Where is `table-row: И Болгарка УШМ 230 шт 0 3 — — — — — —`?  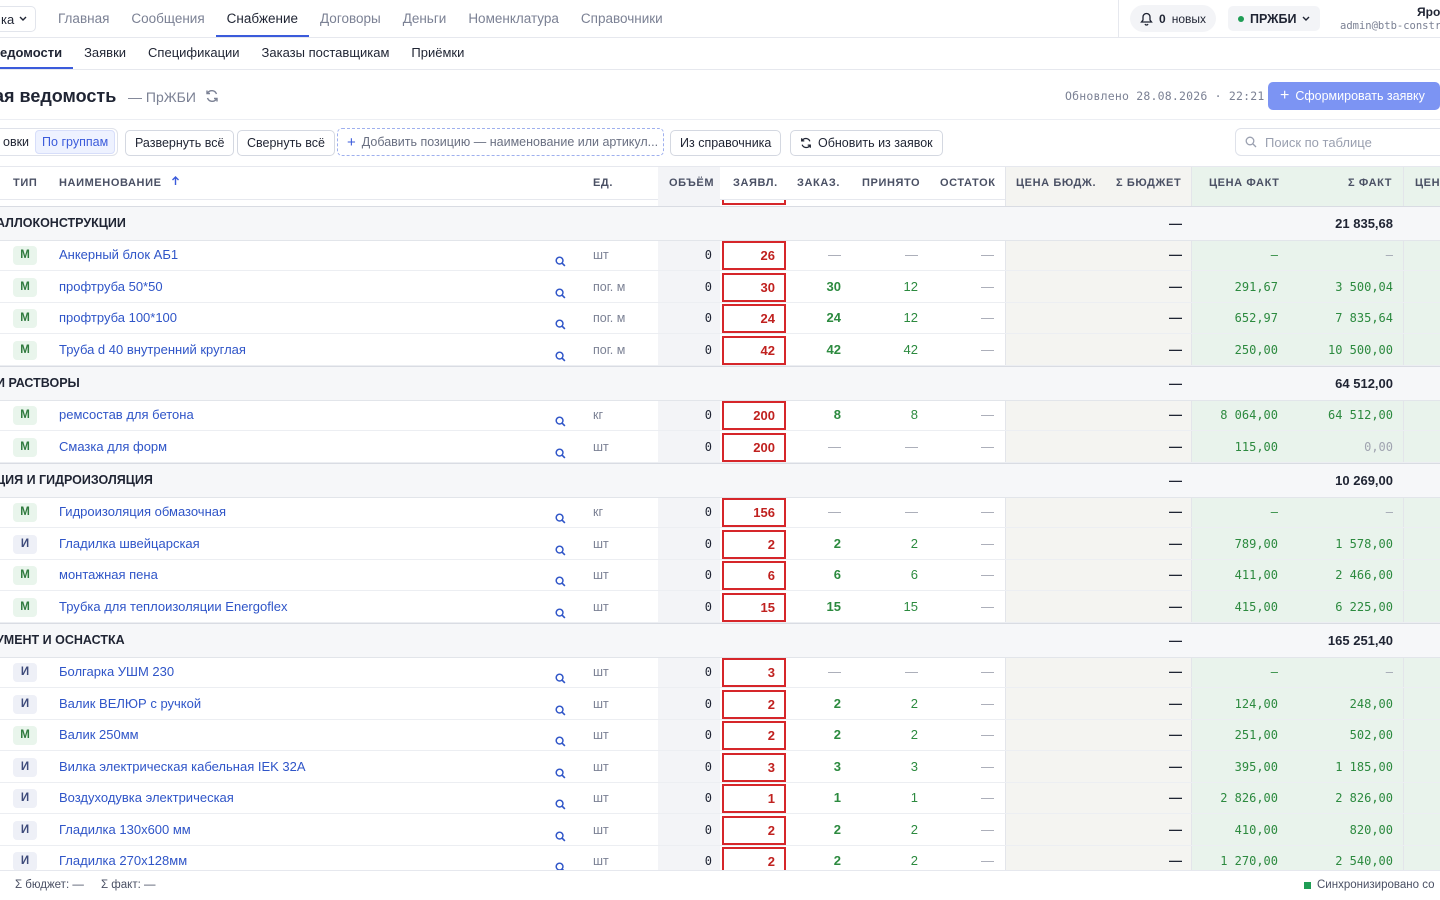
table-row: И Болгарка УШМ 230 шт 0 3 — — — — — — is located at coordinates (720, 672).